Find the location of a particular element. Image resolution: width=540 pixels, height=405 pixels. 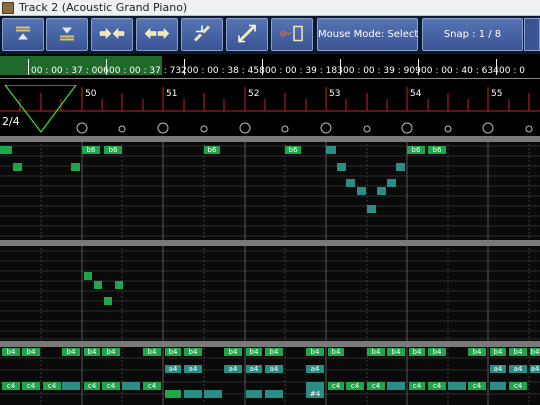

timecode-label: 00 : 00 : 37 : 732 is located at coordinates (148, 71).